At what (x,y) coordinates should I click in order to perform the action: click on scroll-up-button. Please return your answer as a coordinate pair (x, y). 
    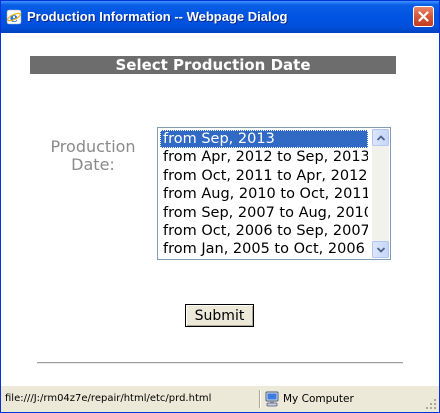
    Looking at the image, I should click on (380, 137).